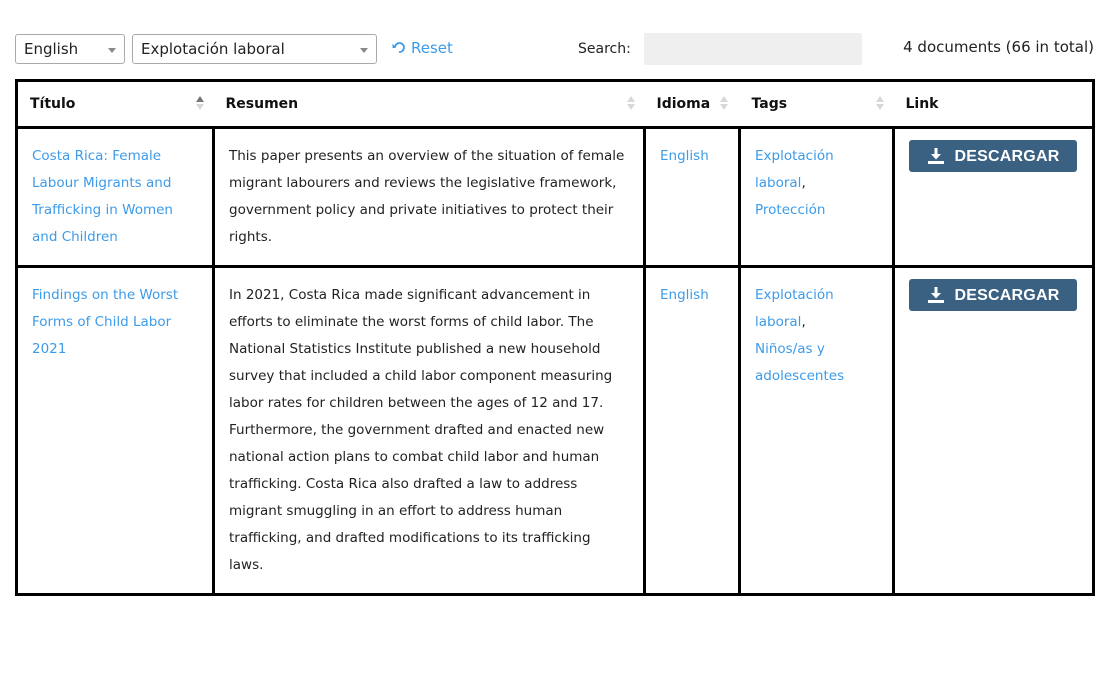 This screenshot has width=1109, height=683. Describe the element at coordinates (432, 48) in the screenshot. I see `reset-label: Reset` at that location.